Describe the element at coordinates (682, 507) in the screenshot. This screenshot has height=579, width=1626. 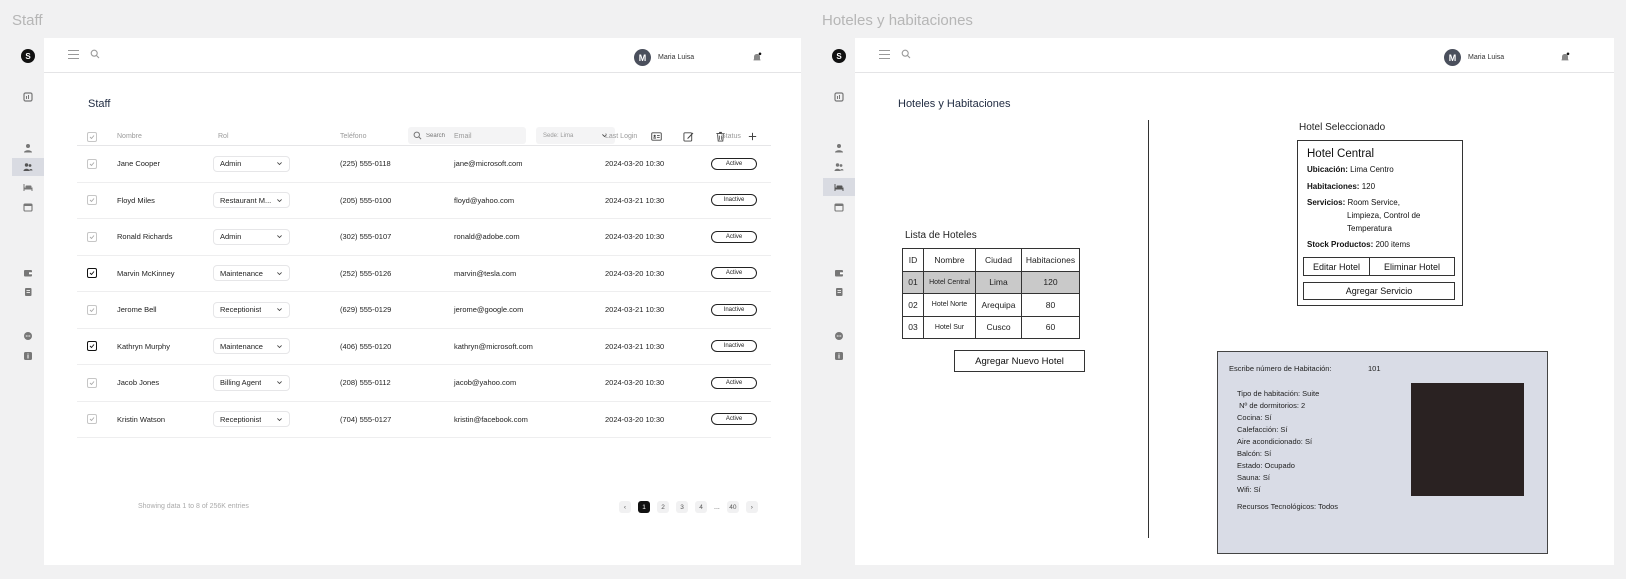
I see `page-button: 3` at that location.